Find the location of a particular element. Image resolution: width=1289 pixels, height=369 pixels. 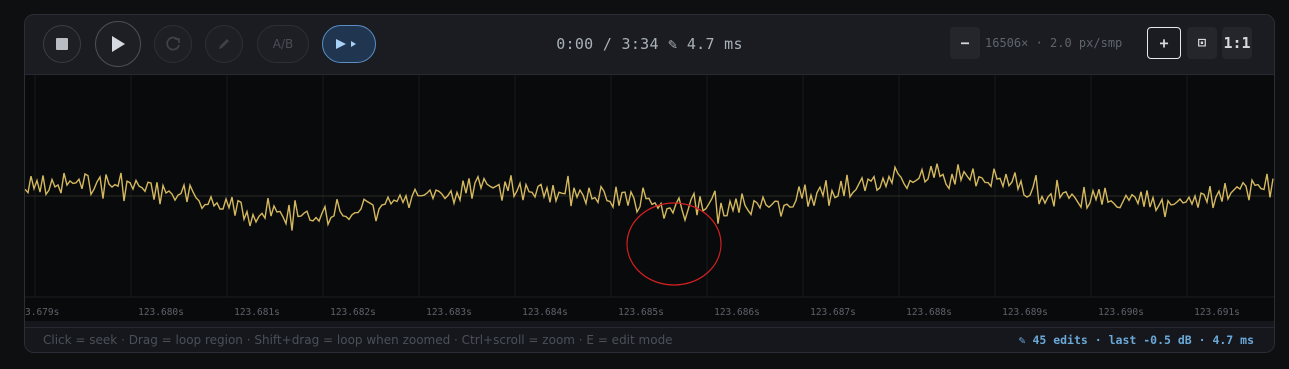

edit-status: ✎ 45 edits · last -0.5 dB · 4.7 ms is located at coordinates (1136, 340).